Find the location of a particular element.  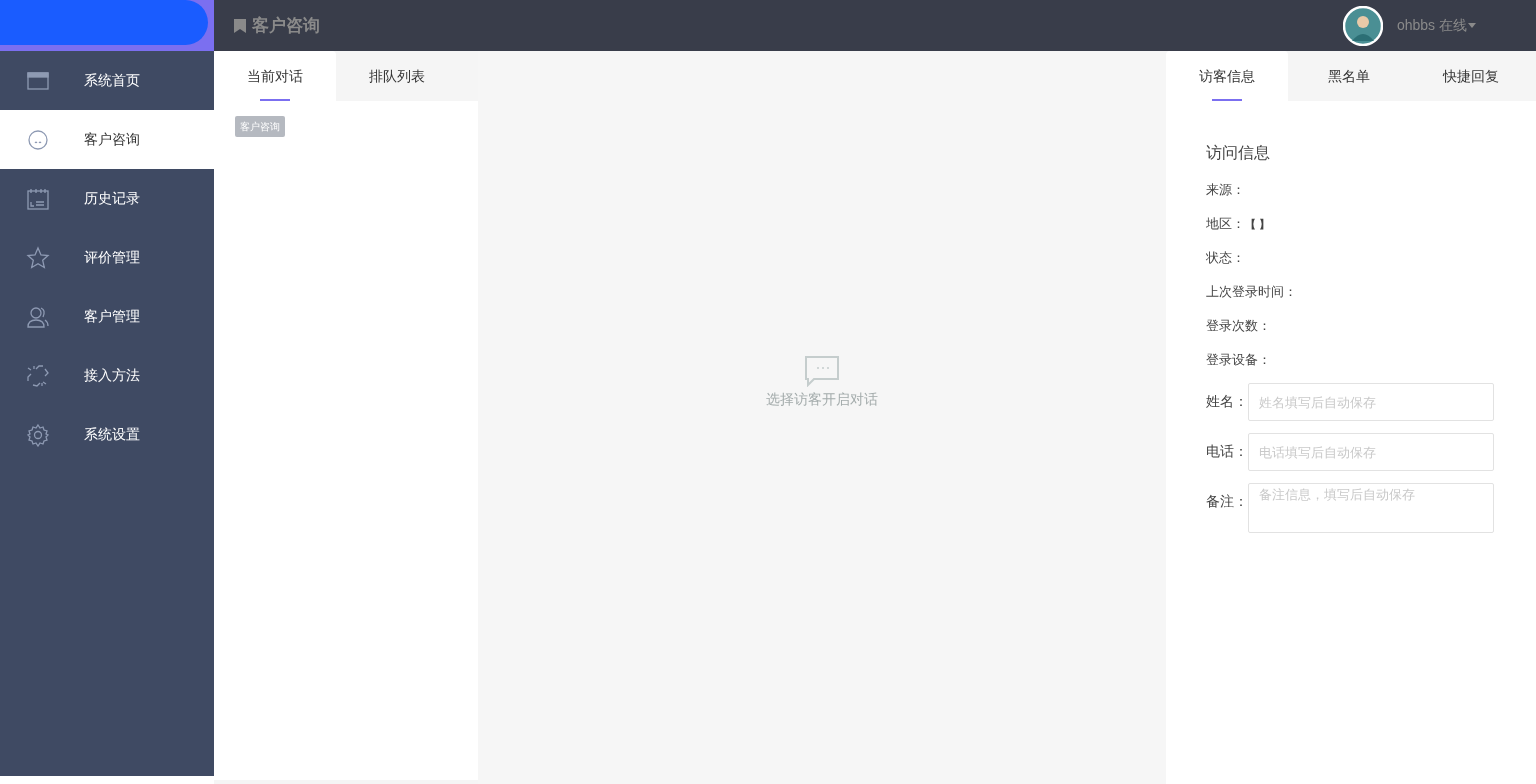

field-label: 登录次数： is located at coordinates (1238, 326).